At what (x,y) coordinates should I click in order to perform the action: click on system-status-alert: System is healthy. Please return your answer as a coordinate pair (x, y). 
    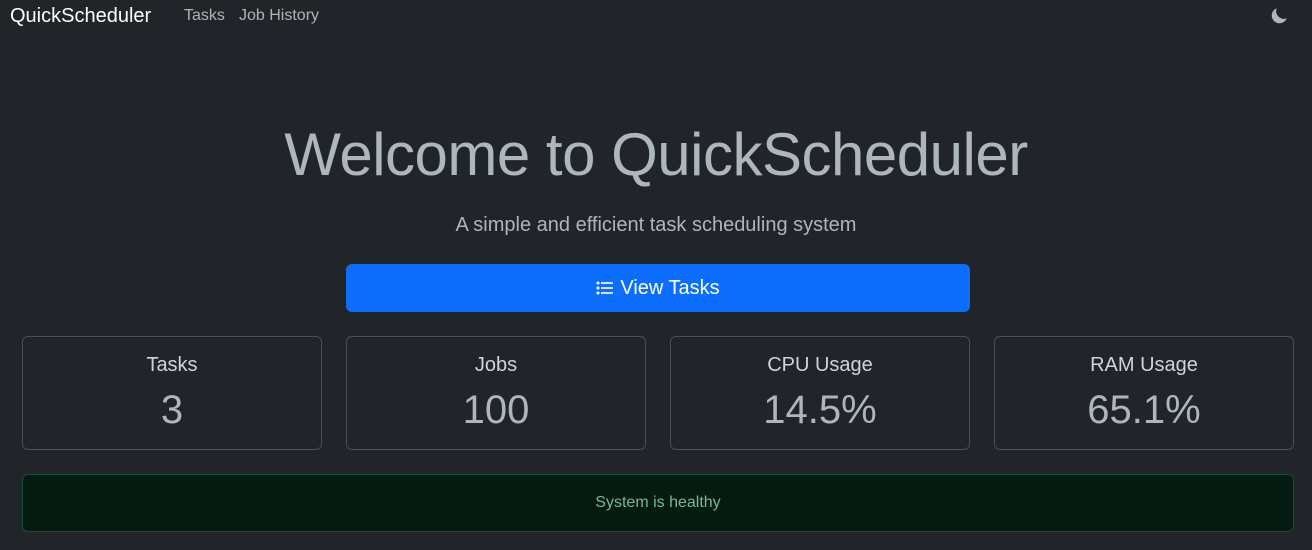
    Looking at the image, I should click on (658, 503).